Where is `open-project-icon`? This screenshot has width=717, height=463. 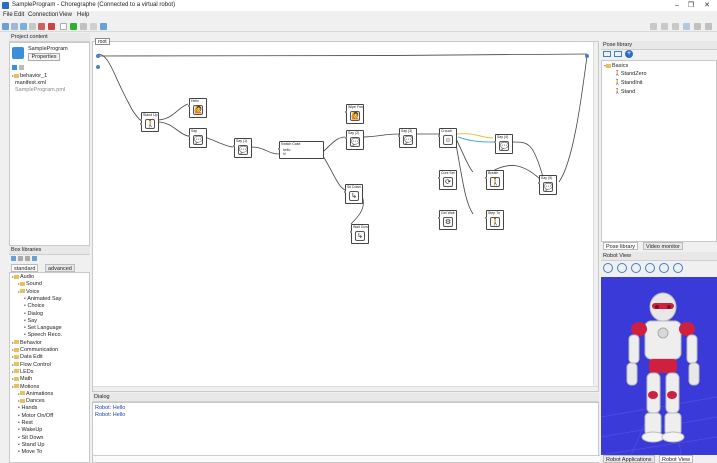
open-project-icon is located at coordinates (14, 26).